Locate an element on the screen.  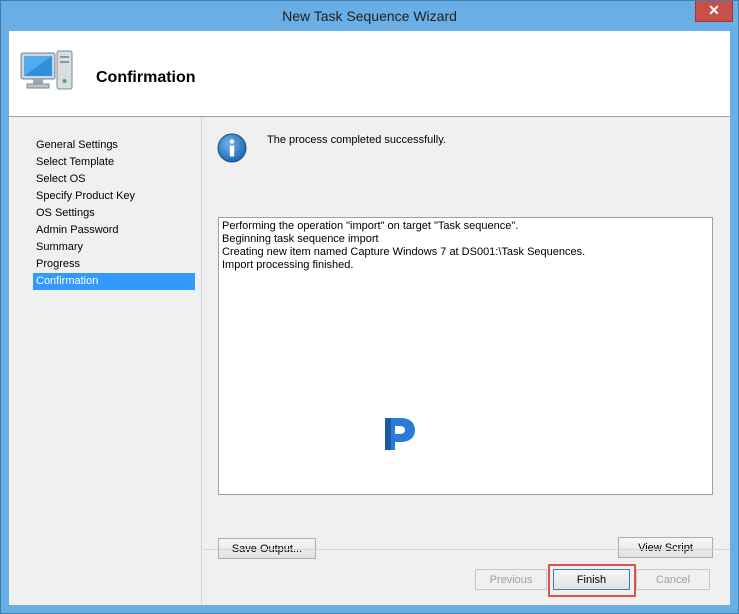
finish-button: Finish is located at coordinates (591, 579).